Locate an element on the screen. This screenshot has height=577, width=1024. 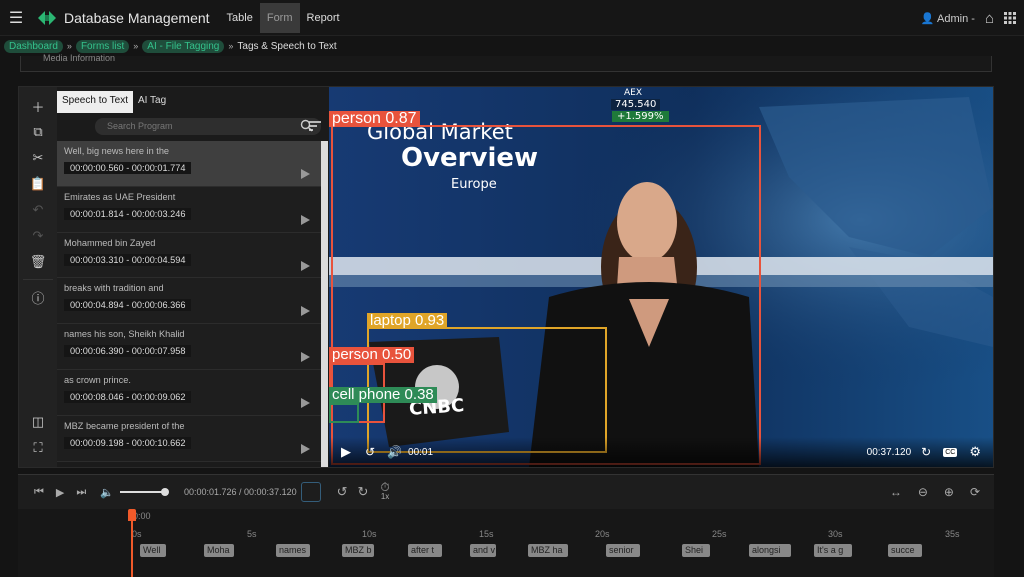
ticker-name: AEX is located at coordinates (633, 93).